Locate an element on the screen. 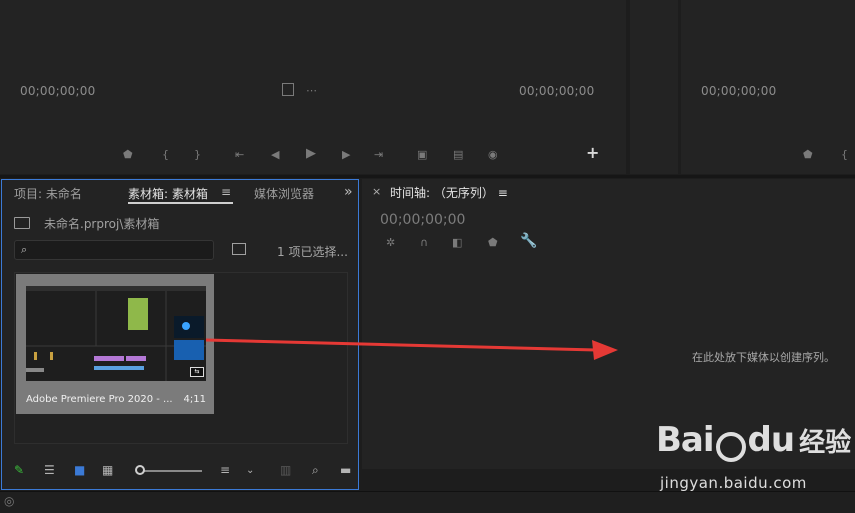 Image resolution: width=855 pixels, height=513 pixels. status-bar: ◎ is located at coordinates (427, 502).